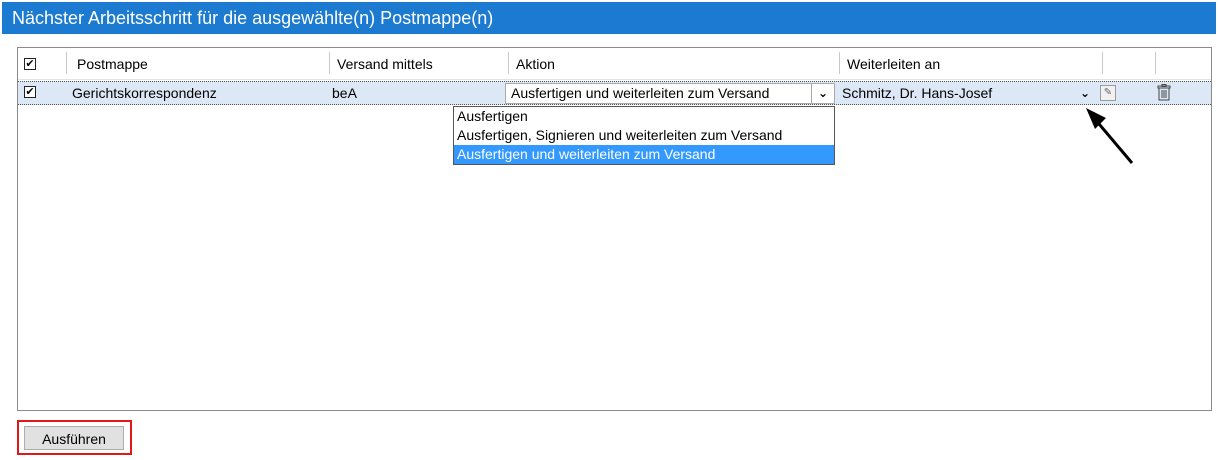 This screenshot has height=460, width=1218. Describe the element at coordinates (822, 93) in the screenshot. I see `chevron-down-icon: ⌄` at that location.